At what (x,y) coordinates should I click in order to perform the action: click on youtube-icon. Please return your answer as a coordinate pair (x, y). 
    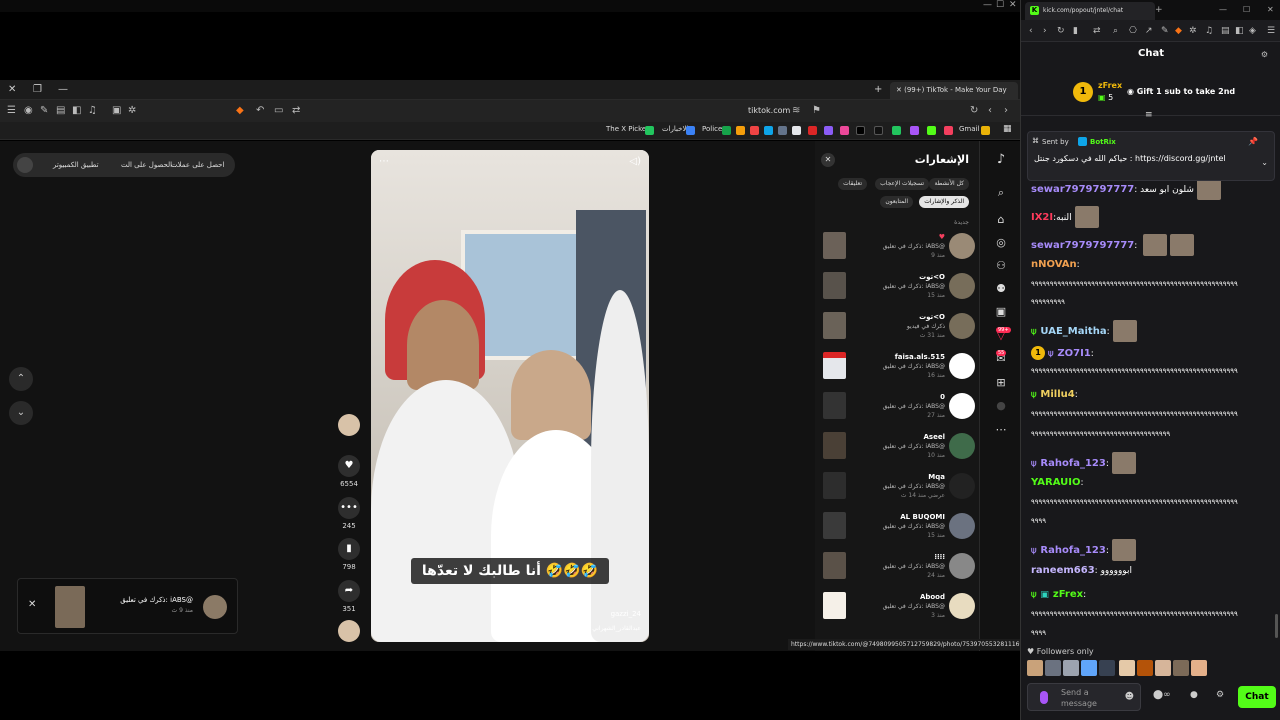
    Looking at the image, I should click on (812, 130).